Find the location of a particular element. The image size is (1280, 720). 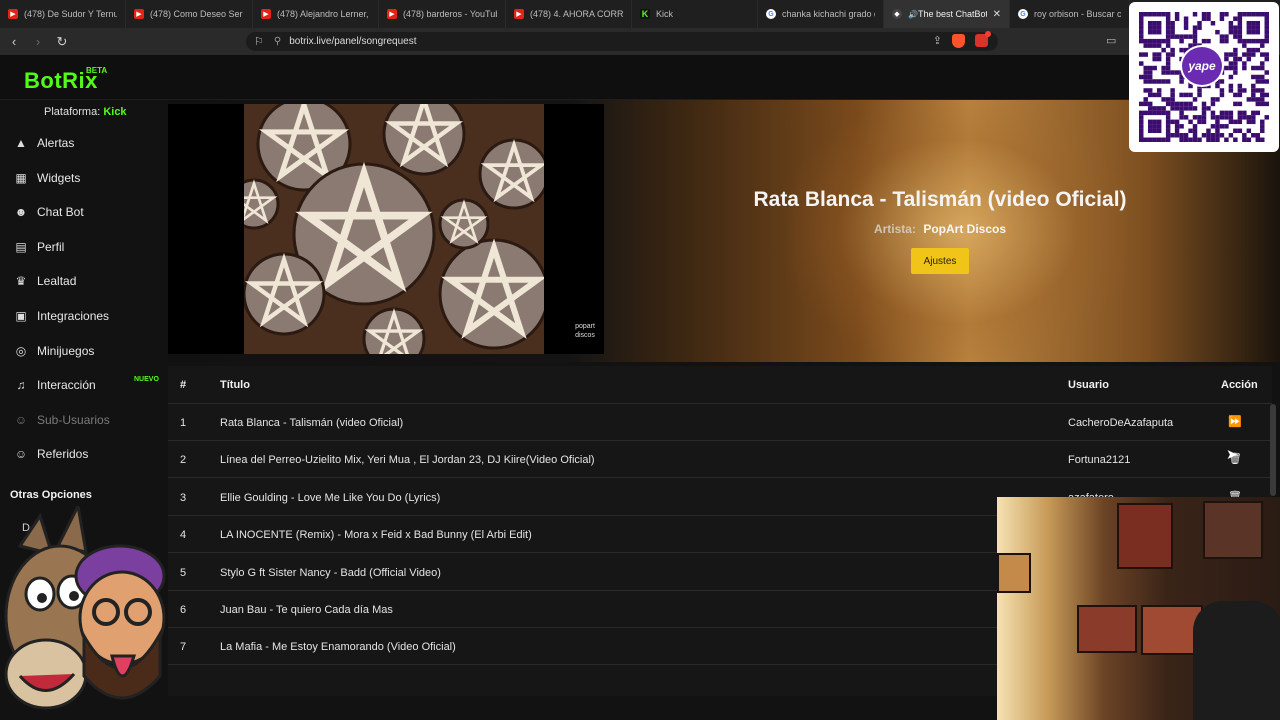

cell-num: 3 is located at coordinates (183, 497).